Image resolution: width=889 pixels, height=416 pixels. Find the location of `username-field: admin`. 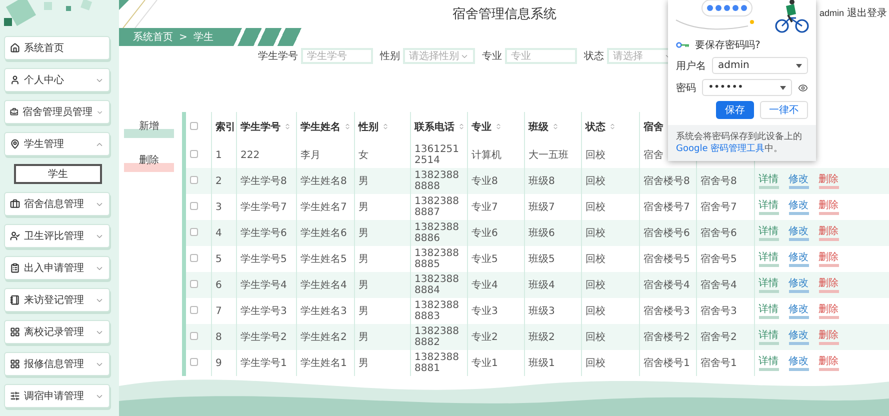

username-field: admin is located at coordinates (760, 65).